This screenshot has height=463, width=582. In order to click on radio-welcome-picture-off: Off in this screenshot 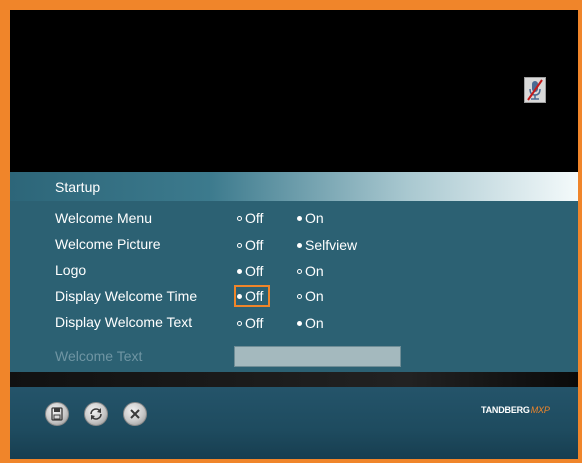, I will do `click(250, 245)`.